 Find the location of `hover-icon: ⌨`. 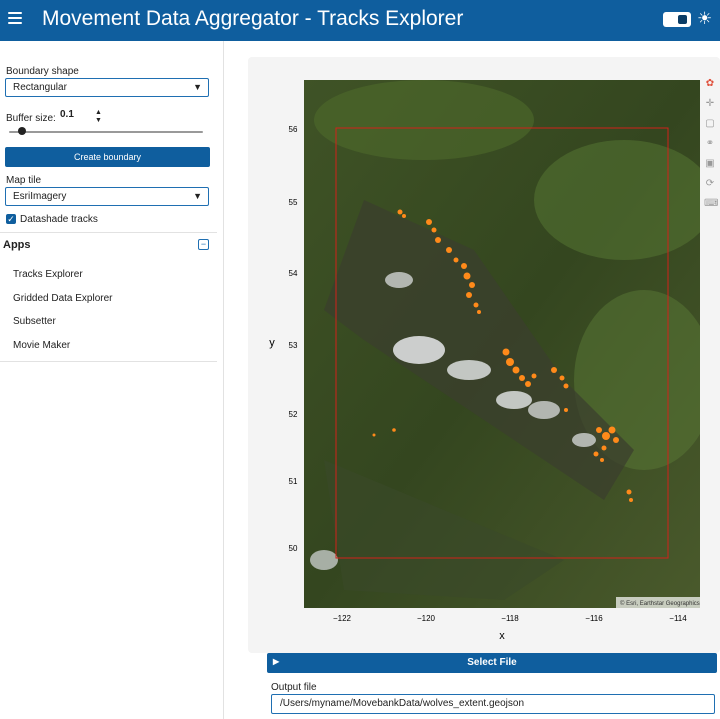

hover-icon: ⌨ is located at coordinates (711, 204).